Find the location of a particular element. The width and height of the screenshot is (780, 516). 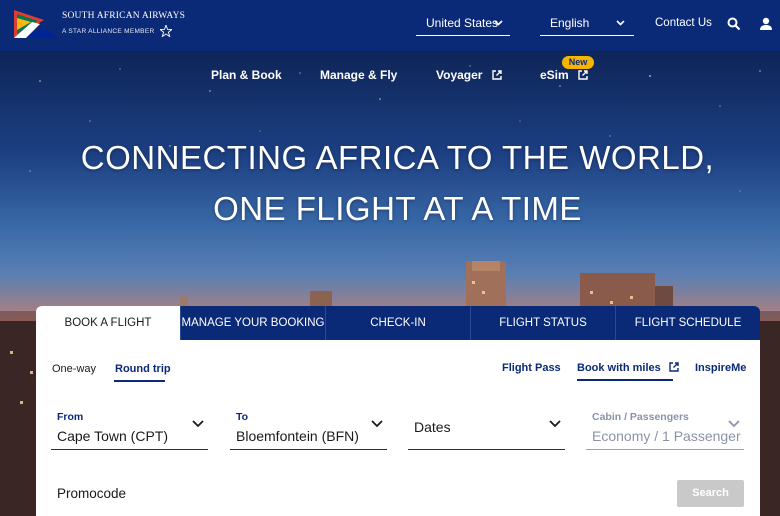

saa-flag-logo-icon is located at coordinates (36, 24).